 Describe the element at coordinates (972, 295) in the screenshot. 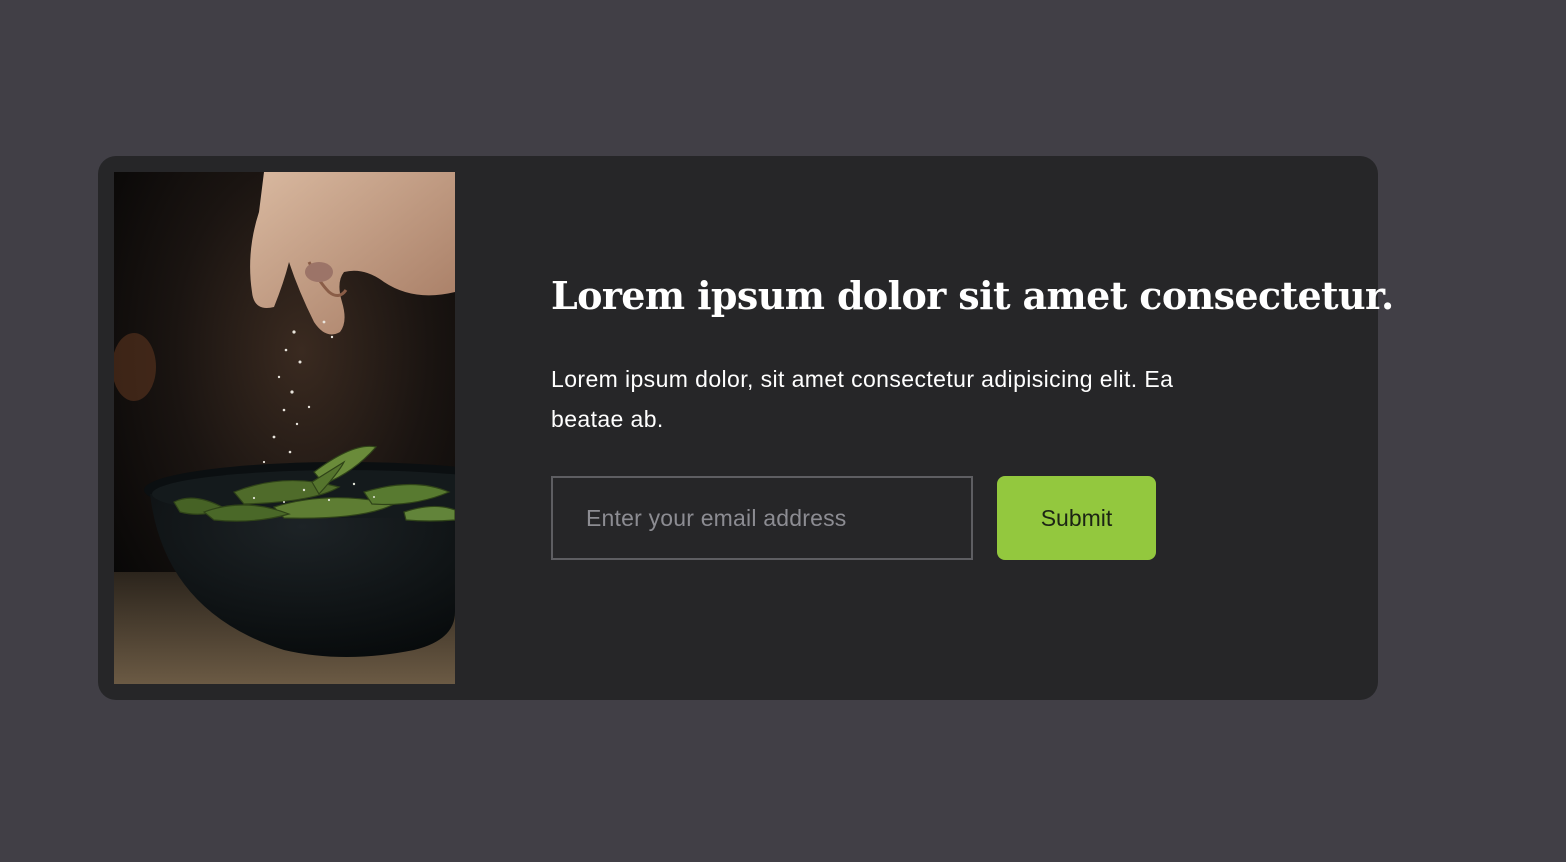

I see `signup-title: Lorem ipsum dolor sit amet consectetur.` at that location.